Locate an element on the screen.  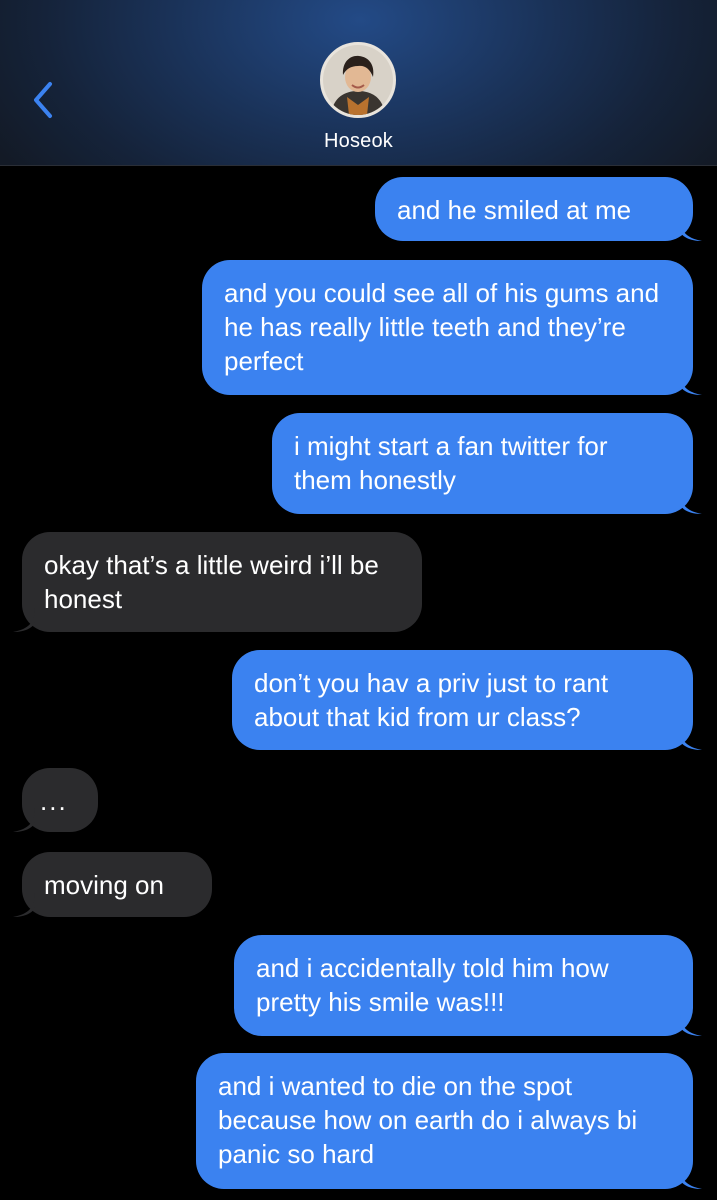
chevron-left-icon is located at coordinates (43, 100).